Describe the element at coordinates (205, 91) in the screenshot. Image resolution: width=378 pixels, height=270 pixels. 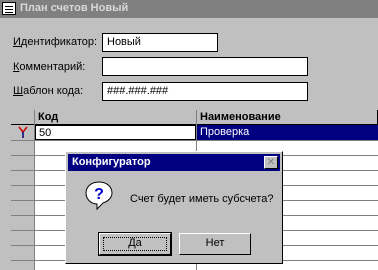
I see `code-template-field: ###.###.###` at that location.